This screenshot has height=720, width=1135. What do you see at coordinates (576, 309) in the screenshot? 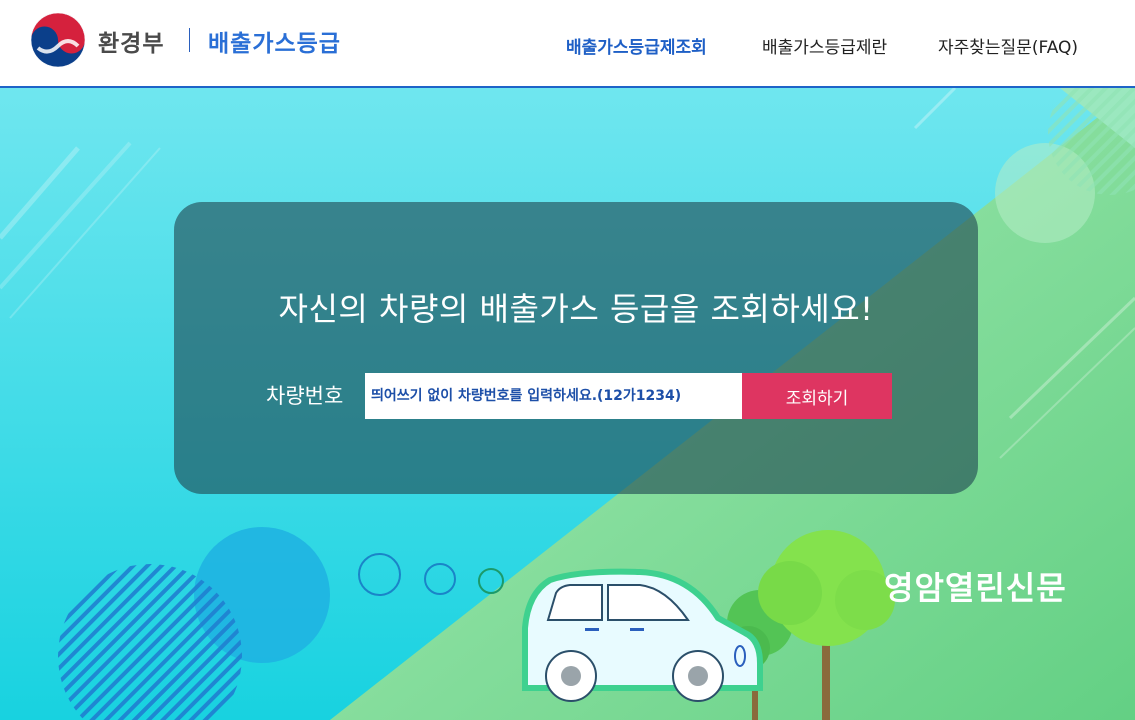
I see `hero-headline: 자신의 차량의 배출가스 등급을 조회하세요!` at bounding box center [576, 309].